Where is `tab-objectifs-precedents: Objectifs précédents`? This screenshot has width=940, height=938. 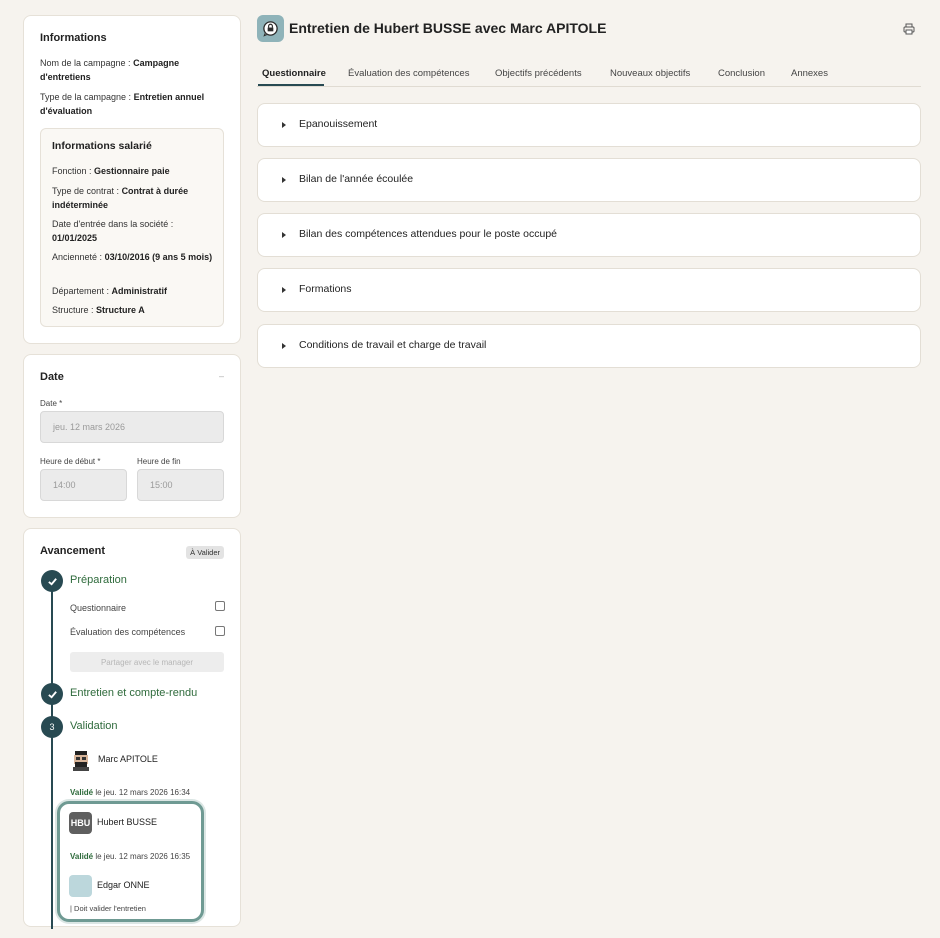 tab-objectifs-precedents: Objectifs précédents is located at coordinates (538, 73).